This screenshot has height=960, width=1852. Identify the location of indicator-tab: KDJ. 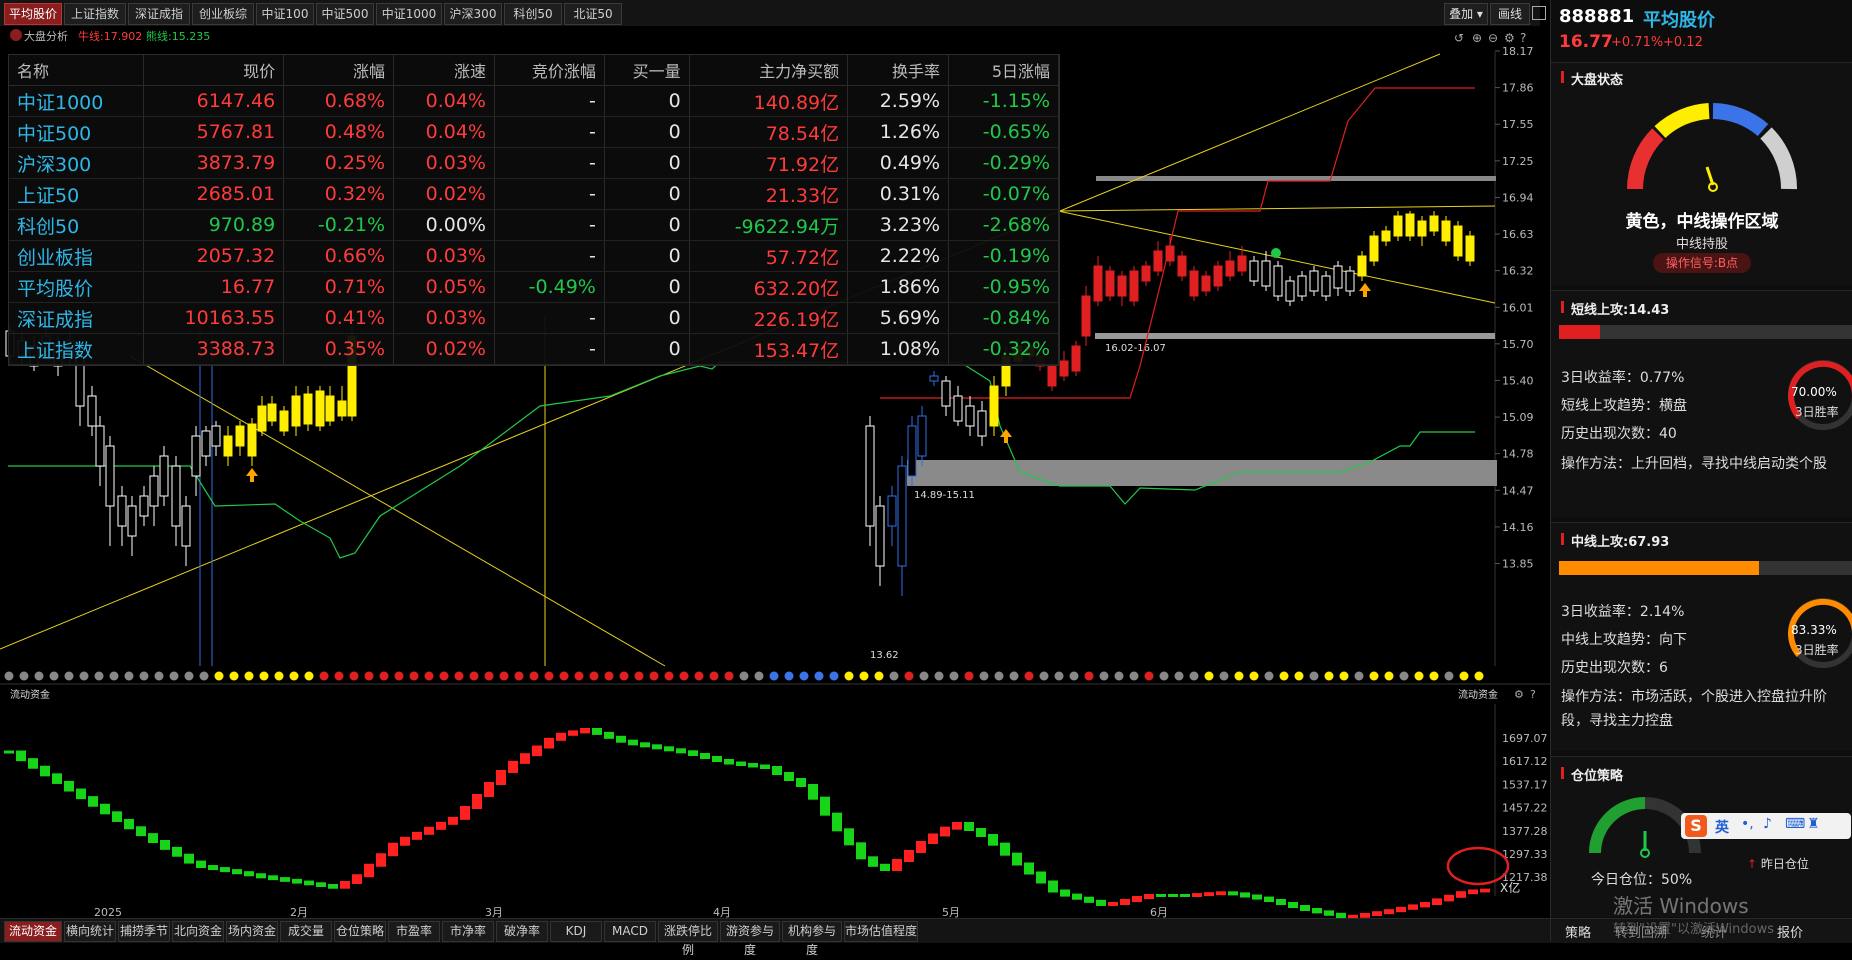
(576, 931).